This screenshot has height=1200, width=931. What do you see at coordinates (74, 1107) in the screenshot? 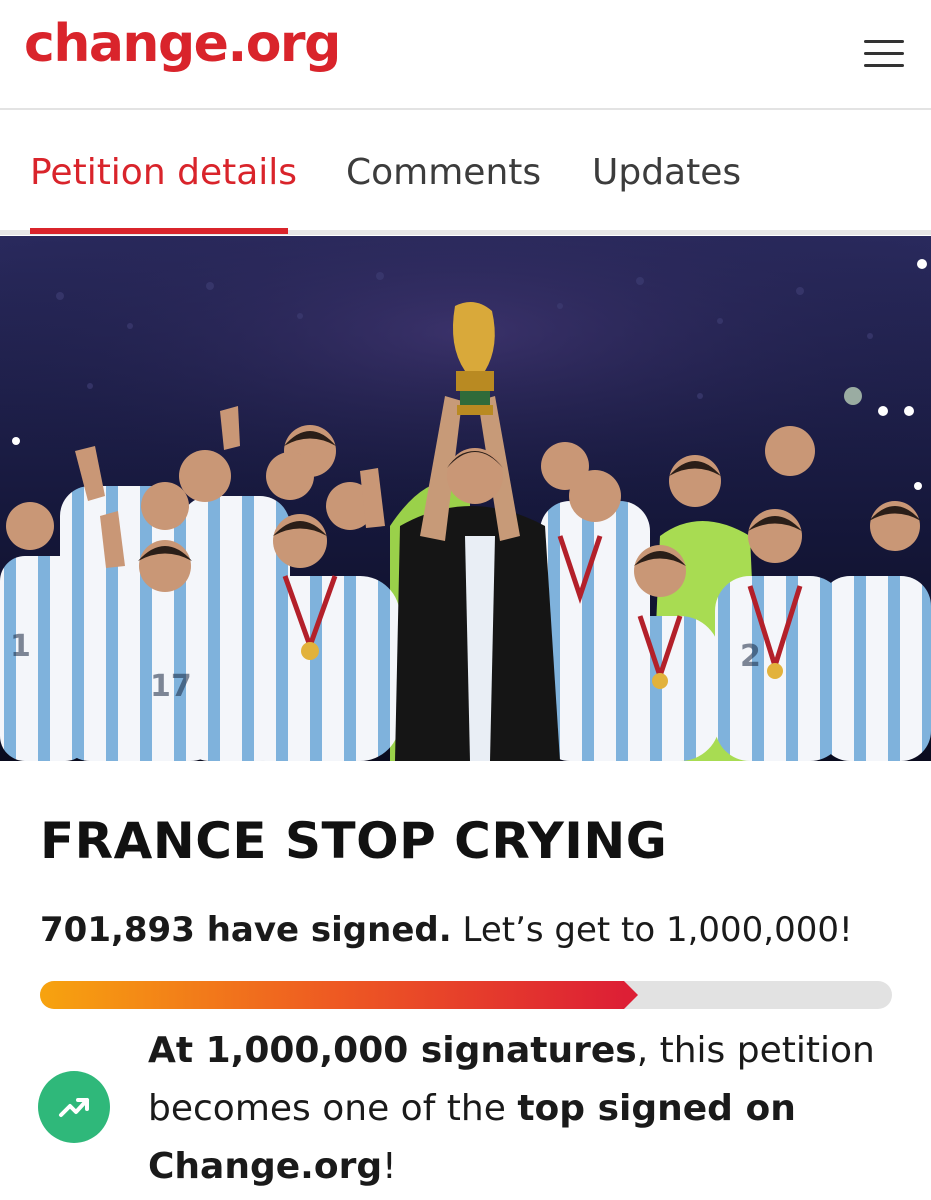
I see `trending-up-icon` at bounding box center [74, 1107].